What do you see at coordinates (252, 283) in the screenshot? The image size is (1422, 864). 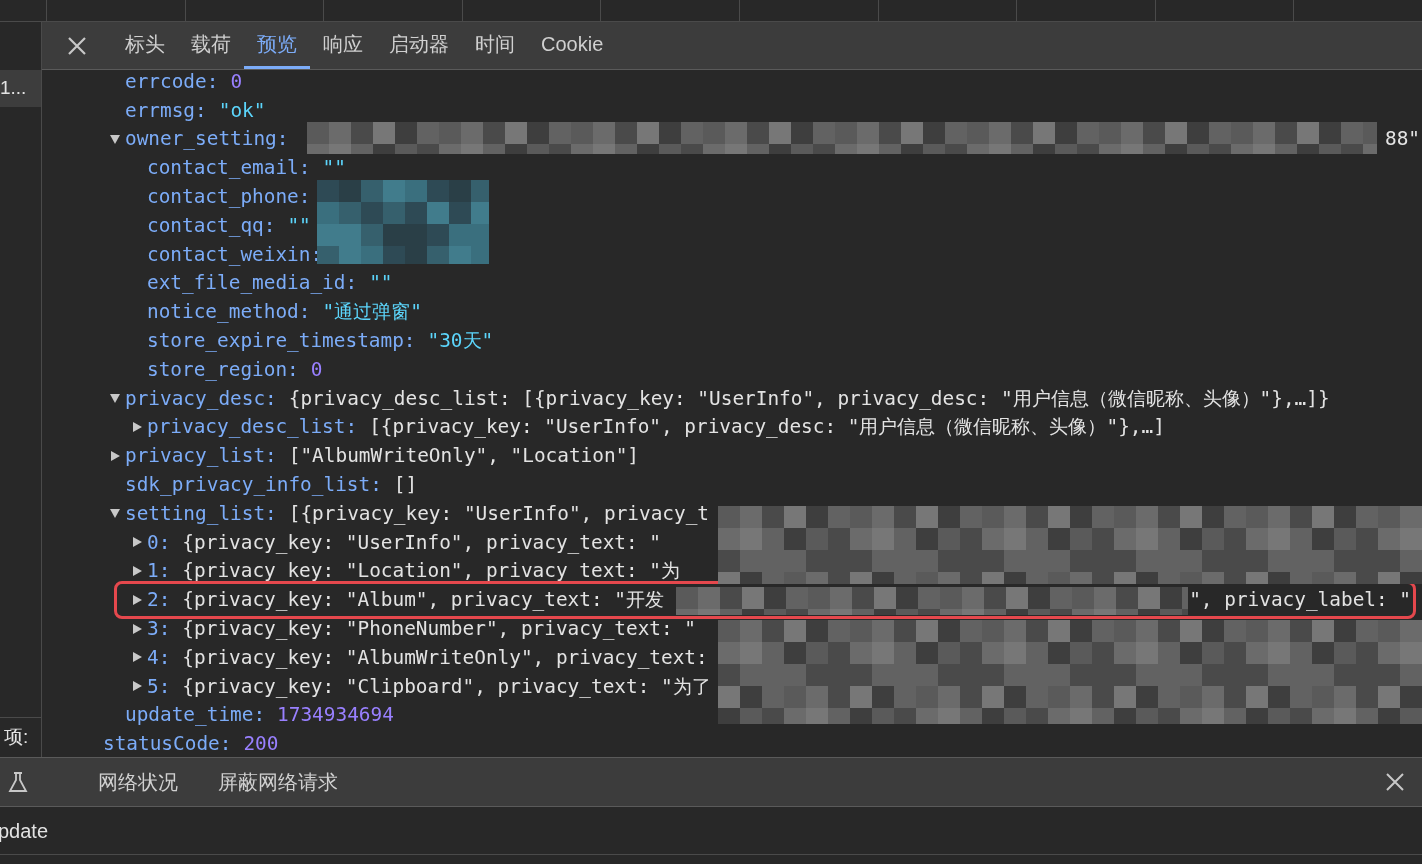 I see `property-key: ext_file_media_id:` at bounding box center [252, 283].